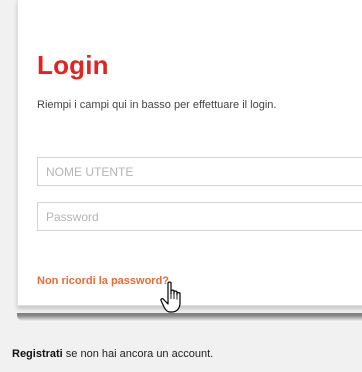 The height and width of the screenshot is (372, 362). I want to click on username-input, so click(199, 171).